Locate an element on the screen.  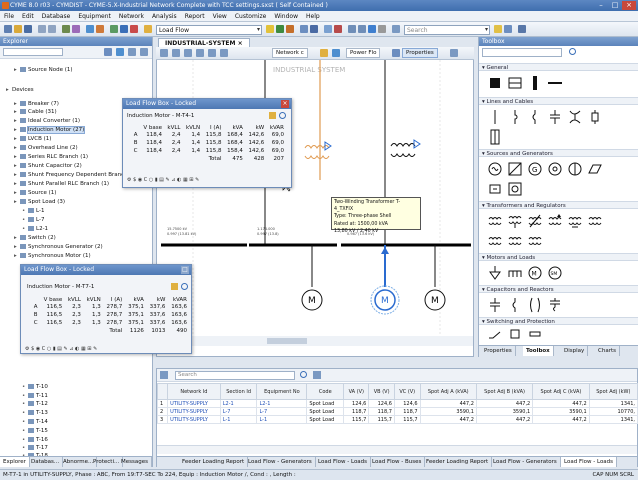
maximize-icon: □ is located at coordinates (615, 5).